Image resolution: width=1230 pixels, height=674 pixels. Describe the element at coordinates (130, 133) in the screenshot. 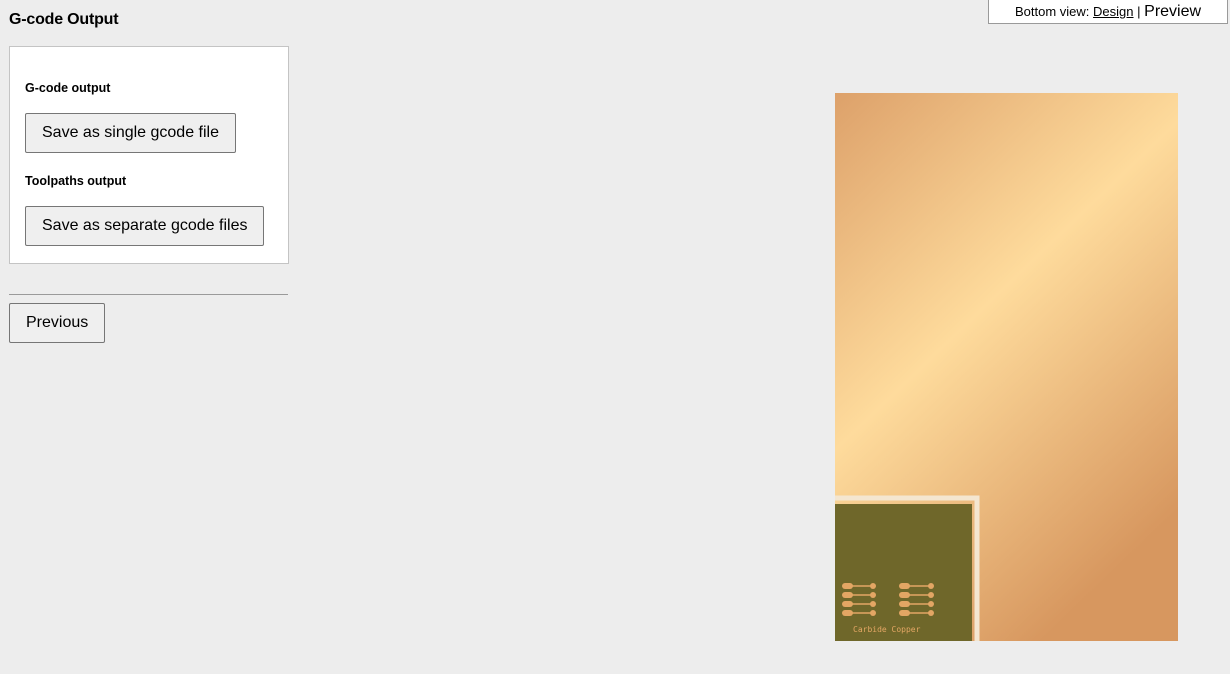

I see `save-single-gcode-button: Save as single gcode file` at that location.